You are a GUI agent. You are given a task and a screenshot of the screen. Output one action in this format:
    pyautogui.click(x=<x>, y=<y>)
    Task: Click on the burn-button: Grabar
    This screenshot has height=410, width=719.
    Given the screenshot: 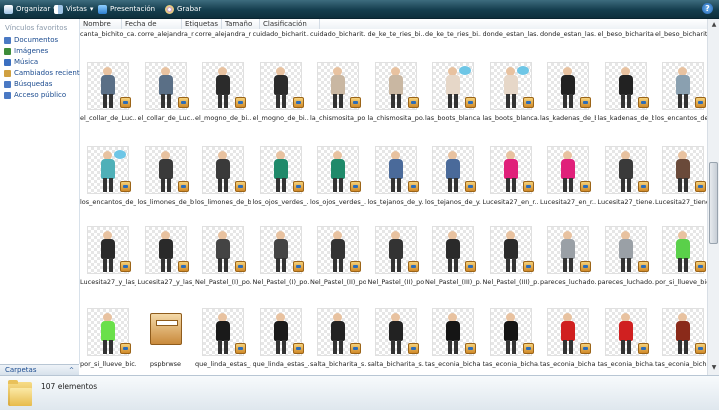 What is the action you would take?
    pyautogui.click(x=183, y=9)
    